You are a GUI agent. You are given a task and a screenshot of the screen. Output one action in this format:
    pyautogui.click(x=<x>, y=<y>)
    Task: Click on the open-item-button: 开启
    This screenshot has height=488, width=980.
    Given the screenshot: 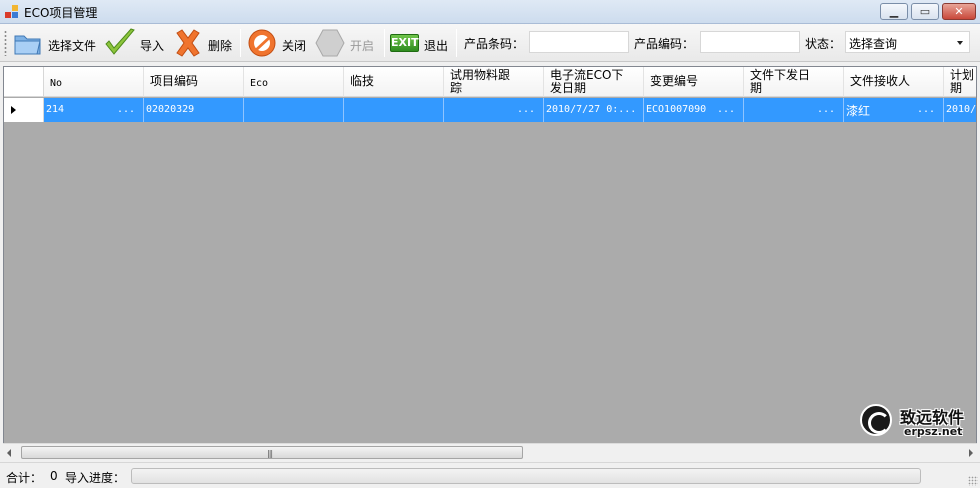 What is the action you would take?
    pyautogui.click(x=346, y=43)
    